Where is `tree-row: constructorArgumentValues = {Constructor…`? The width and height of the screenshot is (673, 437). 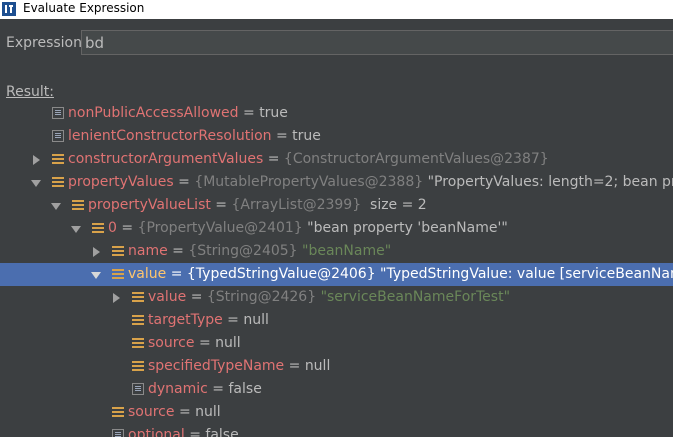
tree-row: constructorArgumentValues = {Constructor… is located at coordinates (336, 159).